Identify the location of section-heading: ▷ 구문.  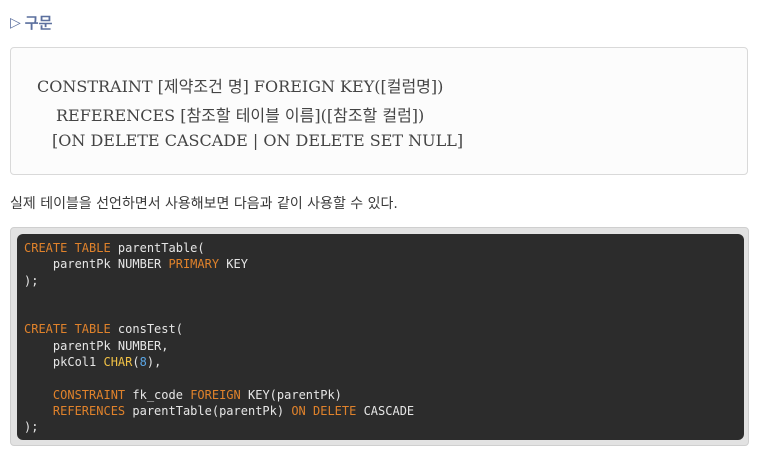
(31, 22).